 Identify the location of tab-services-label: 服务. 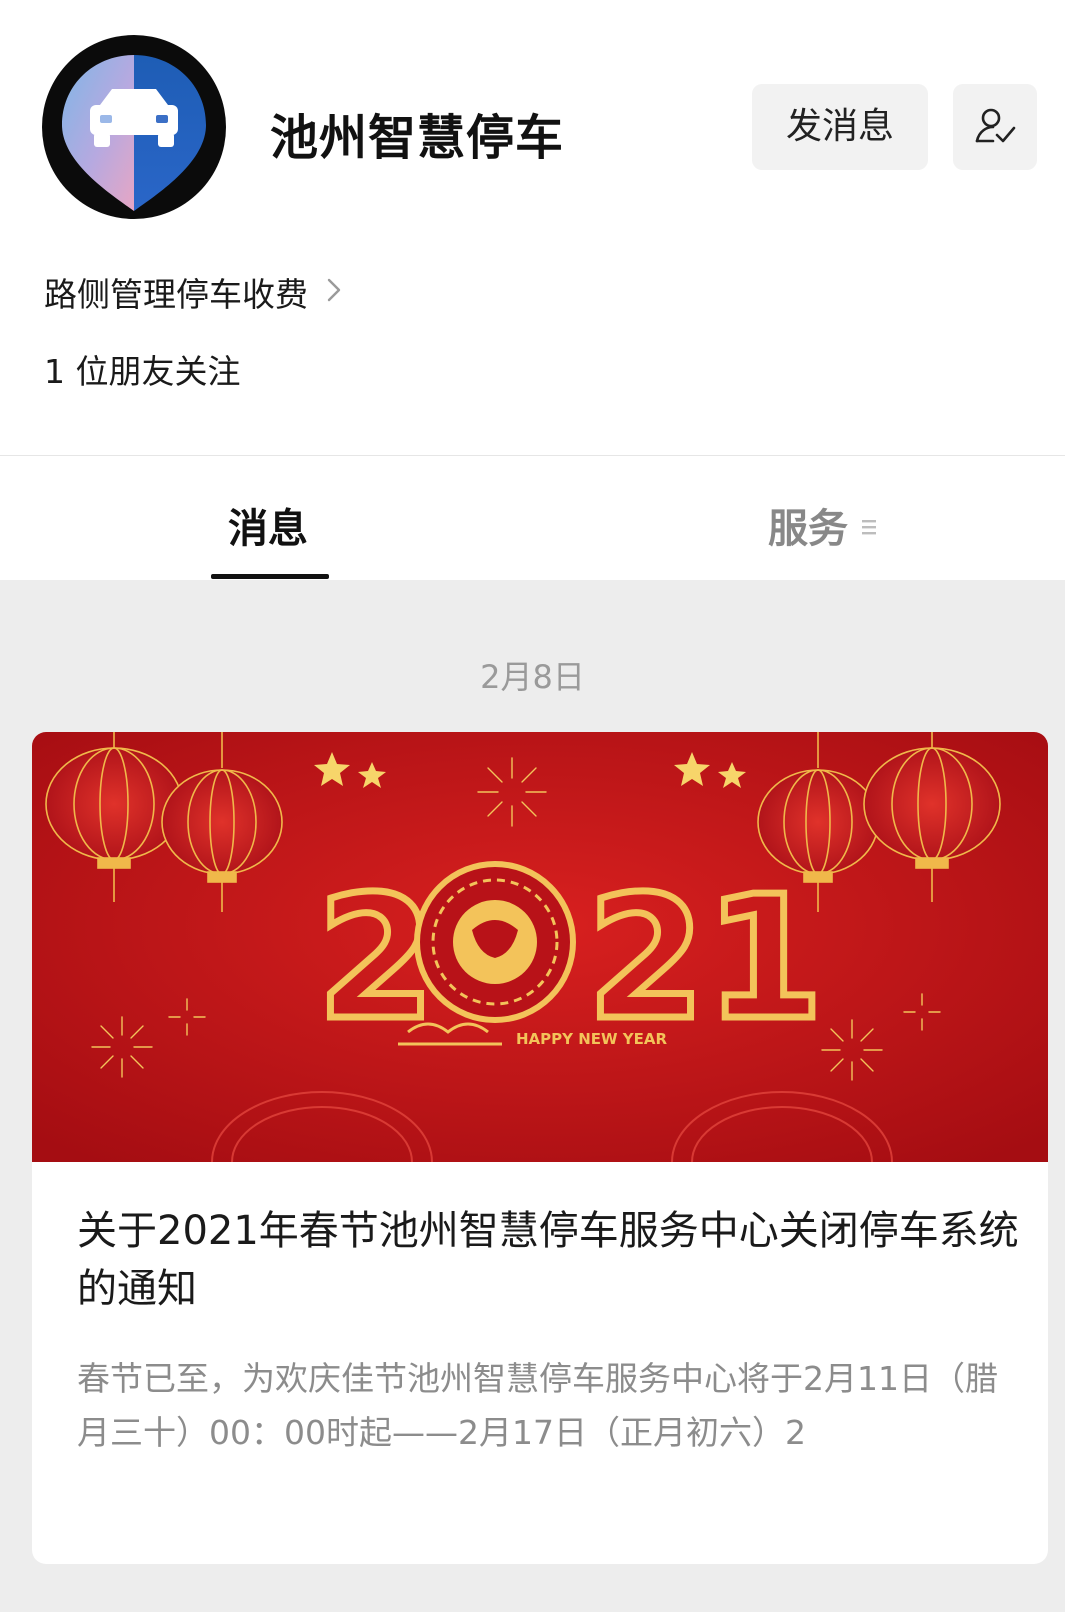
(808, 529).